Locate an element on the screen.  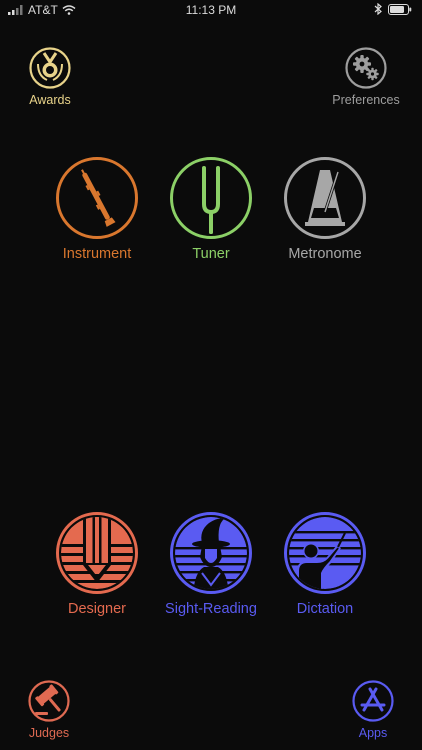
apps-button: Apps is located at coordinates (373, 710).